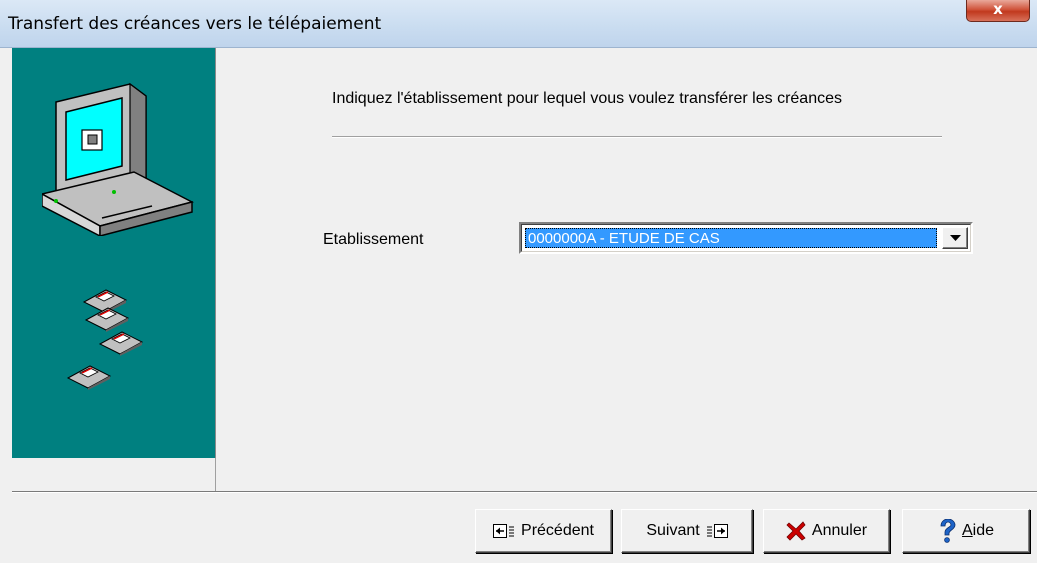 This screenshot has height=563, width=1037. I want to click on next-page-icon, so click(717, 531).